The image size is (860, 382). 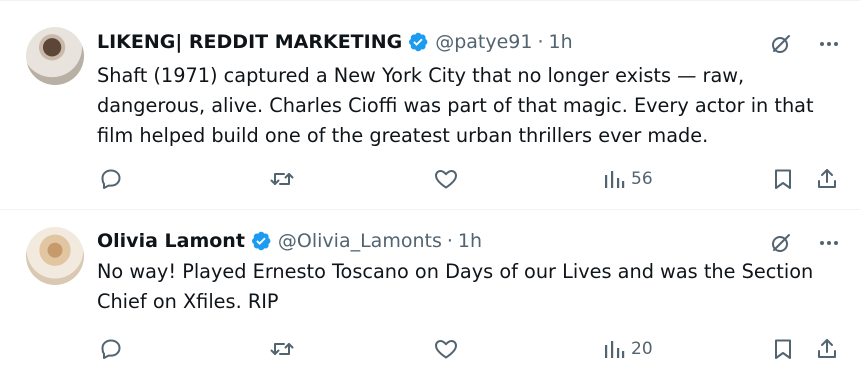 I want to click on author-handle: @Olivia_Lamonts, so click(x=360, y=241).